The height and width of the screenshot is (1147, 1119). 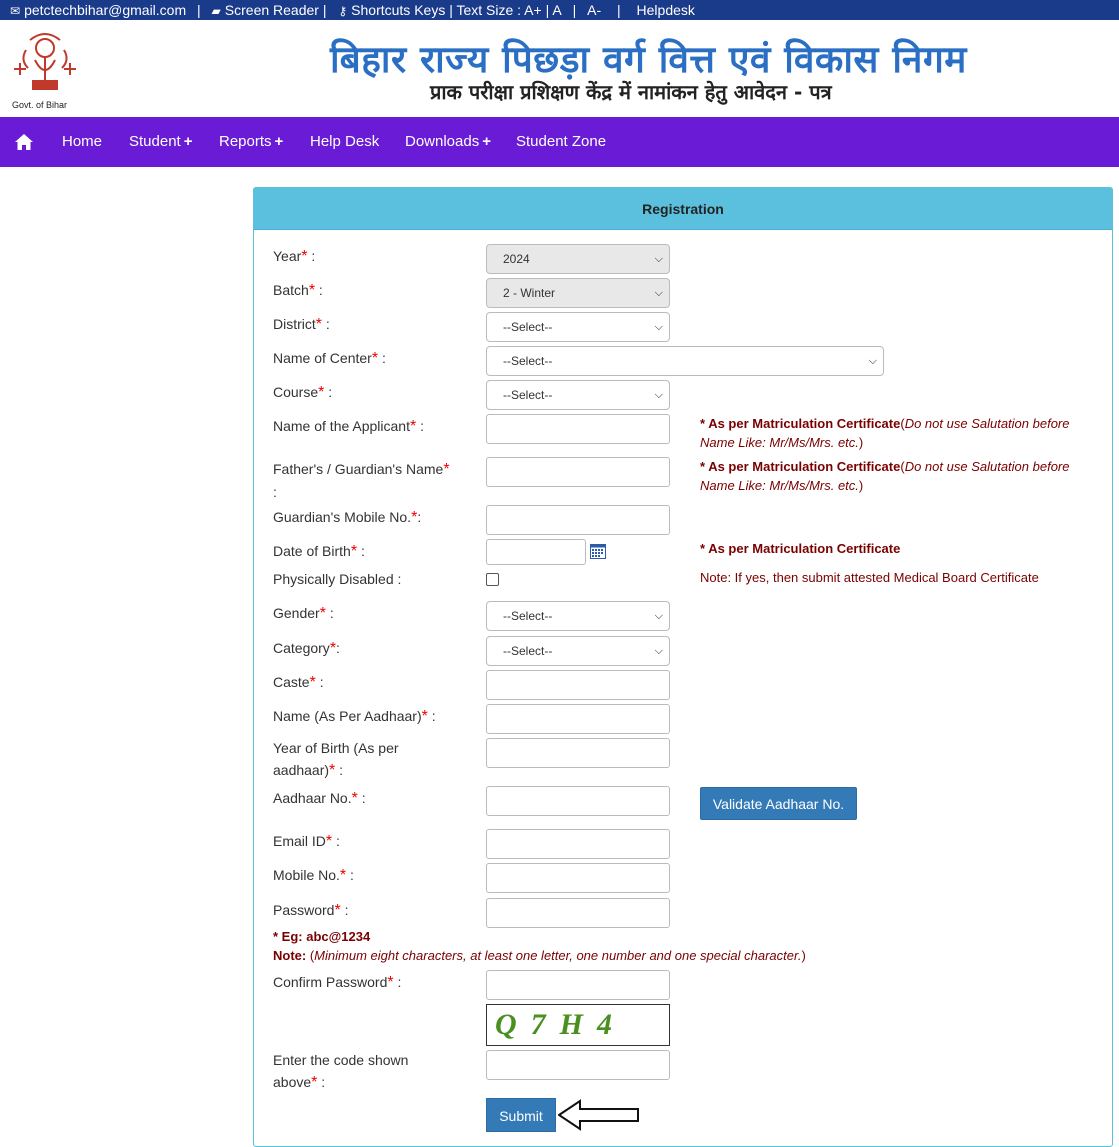 I want to click on disabled-checkbox, so click(x=492, y=579).